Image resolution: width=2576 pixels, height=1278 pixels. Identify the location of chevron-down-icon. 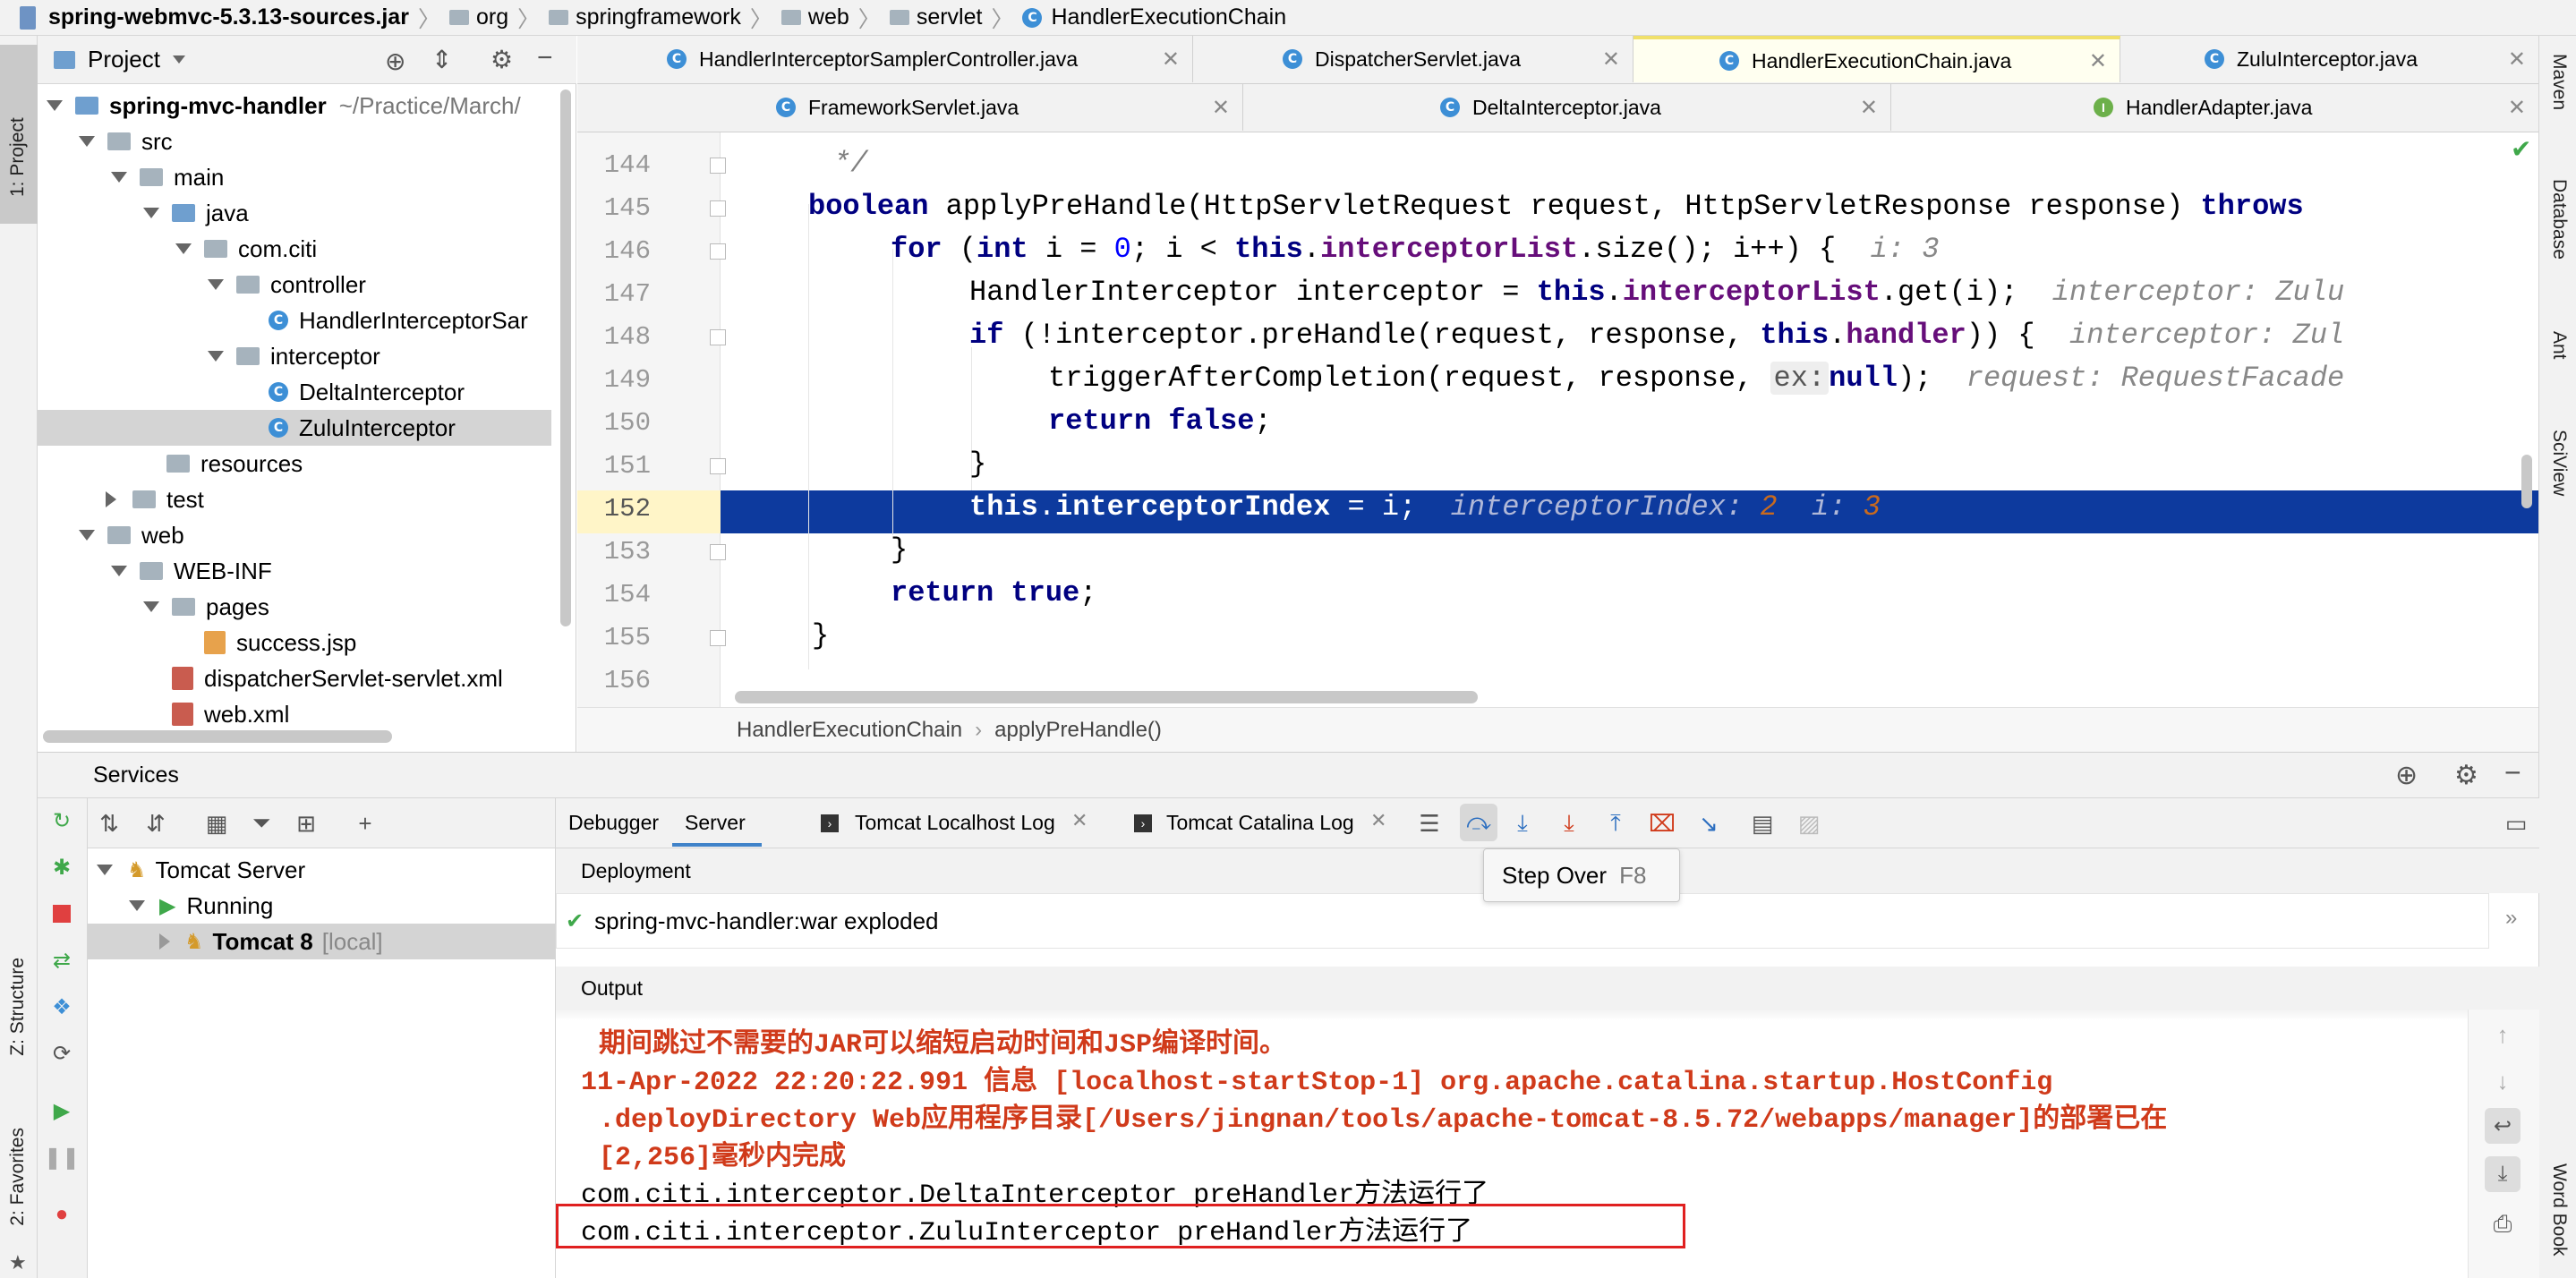
(178, 59).